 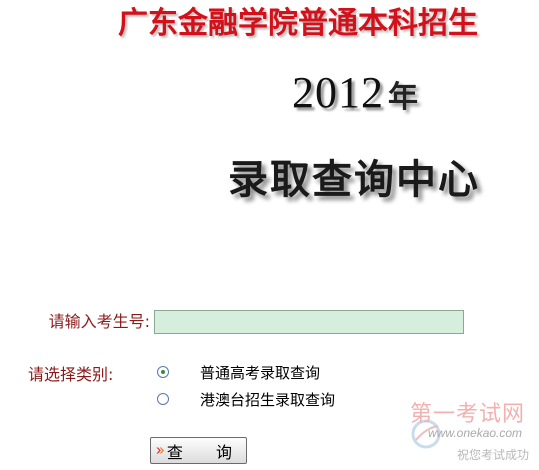 I want to click on watermark-slogan: 祝您考试成功, so click(x=493, y=455).